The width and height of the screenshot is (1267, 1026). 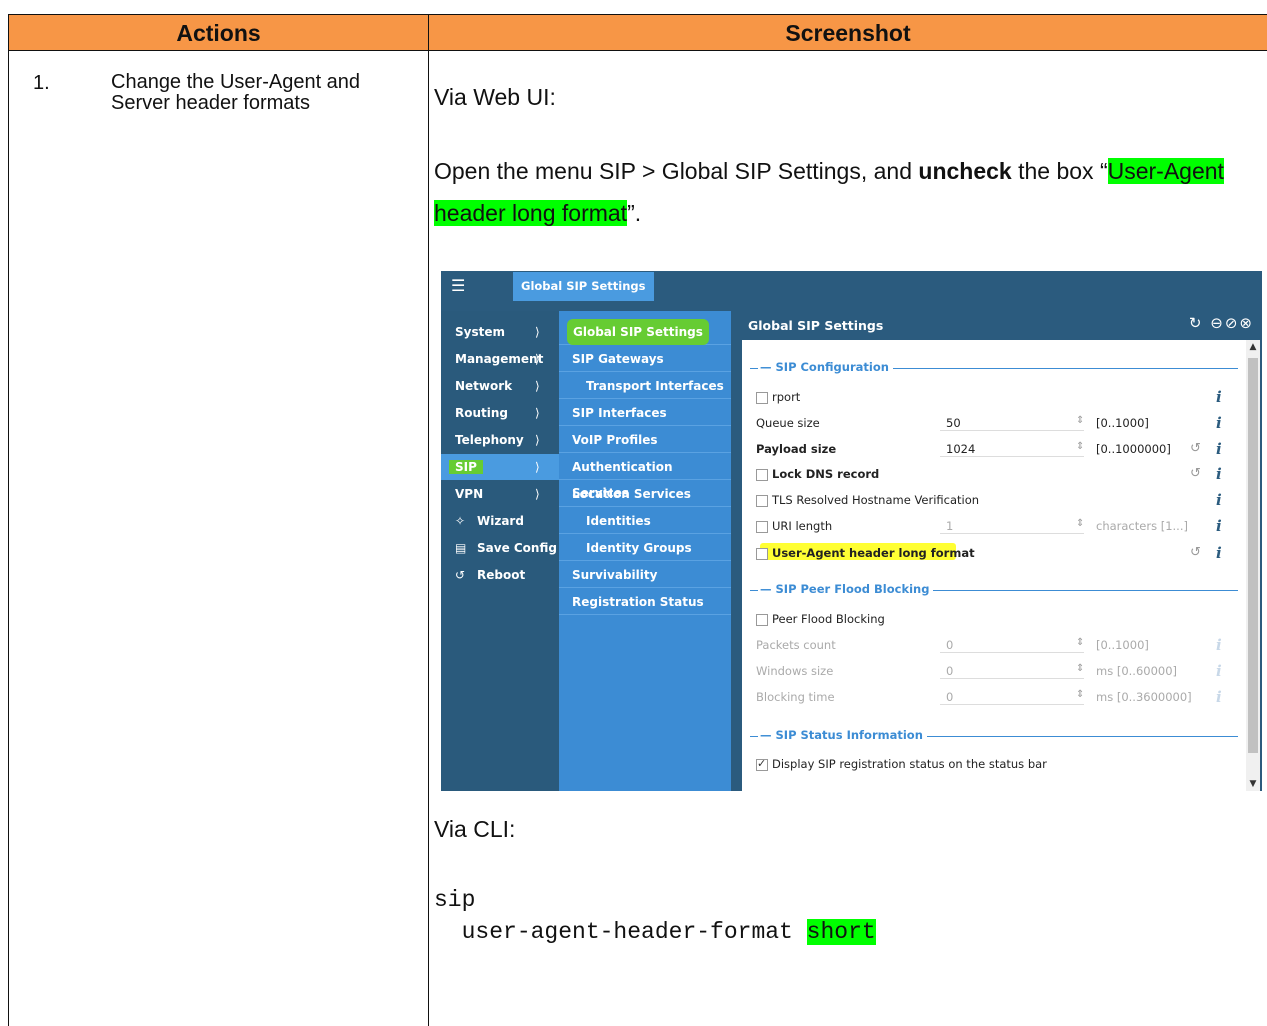 What do you see at coordinates (634, 213) in the screenshot?
I see `instruction-suffix: ”.` at bounding box center [634, 213].